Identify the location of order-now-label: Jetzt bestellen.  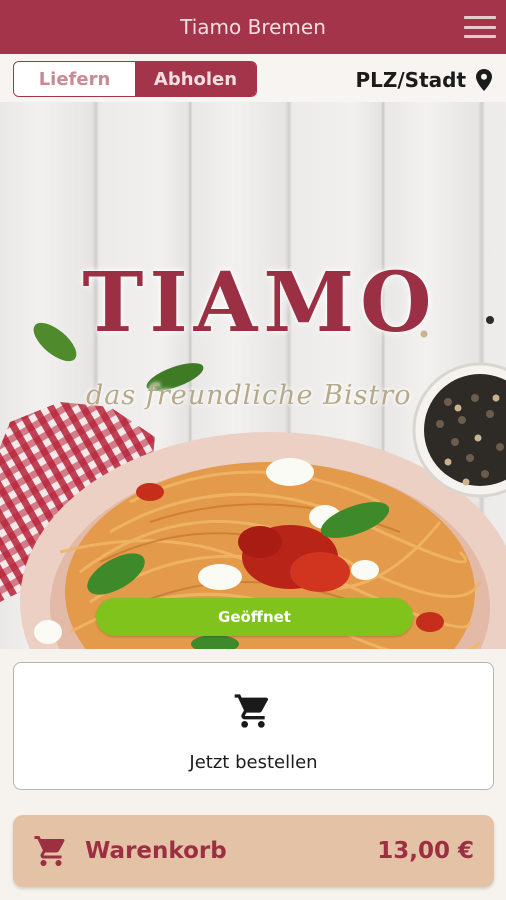
(253, 762).